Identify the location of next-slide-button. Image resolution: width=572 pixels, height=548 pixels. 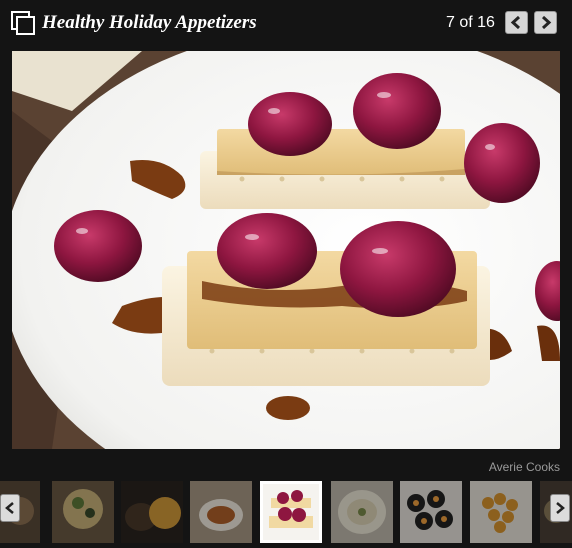
(545, 22).